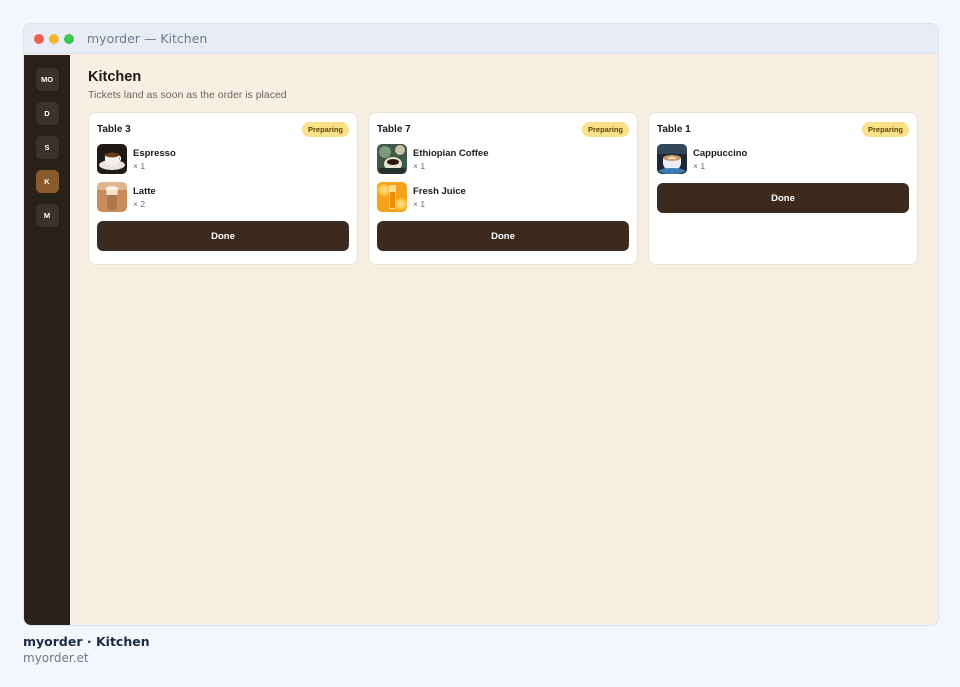 The image size is (960, 687). Describe the element at coordinates (112, 197) in the screenshot. I see `latte-photo-icon` at that location.